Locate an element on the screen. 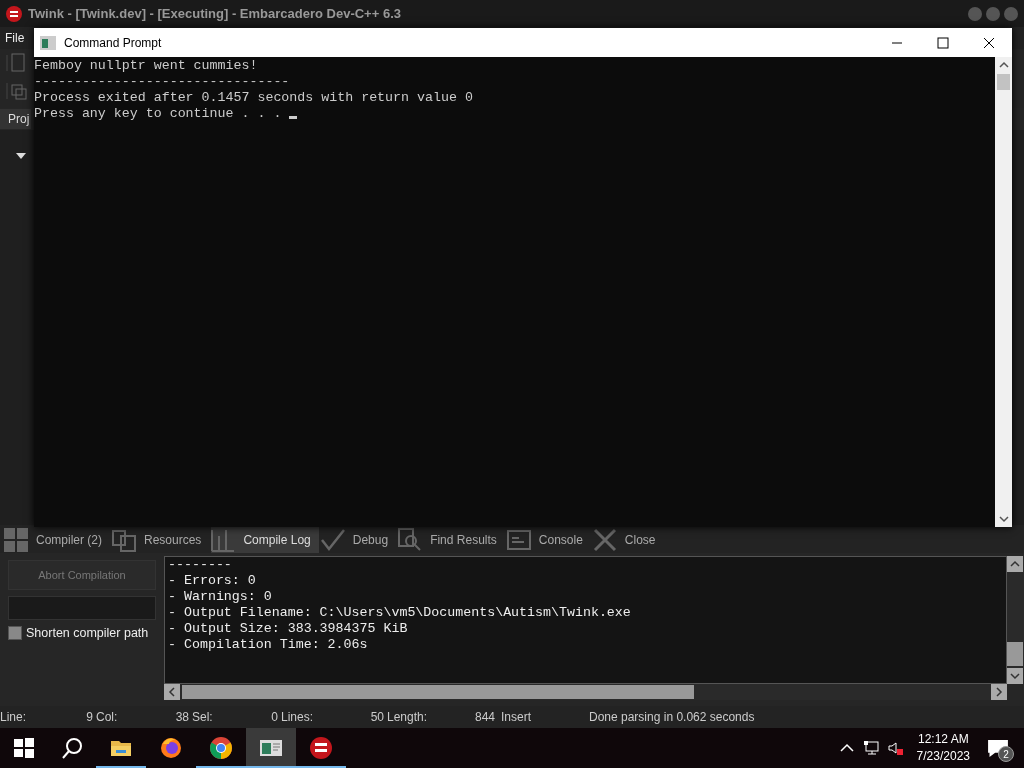 The height and width of the screenshot is (768, 1024). panel-tab: Close is located at coordinates (628, 540).